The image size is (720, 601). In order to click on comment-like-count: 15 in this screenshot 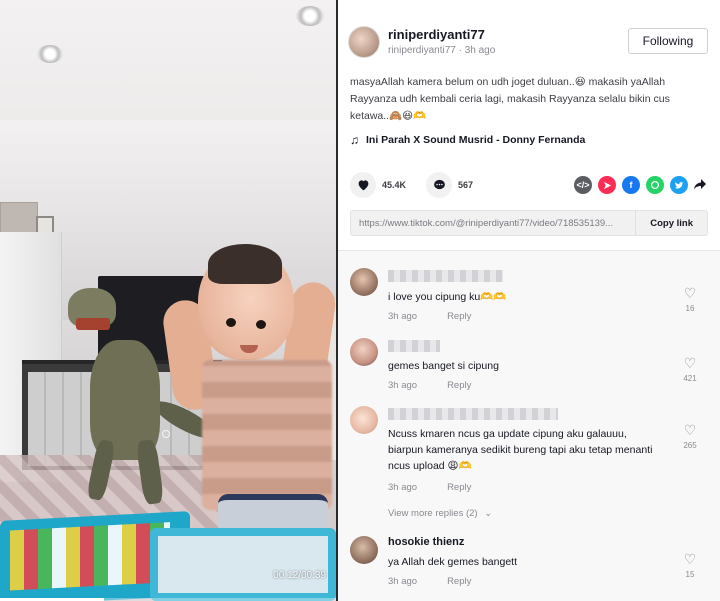, I will do `click(690, 574)`.